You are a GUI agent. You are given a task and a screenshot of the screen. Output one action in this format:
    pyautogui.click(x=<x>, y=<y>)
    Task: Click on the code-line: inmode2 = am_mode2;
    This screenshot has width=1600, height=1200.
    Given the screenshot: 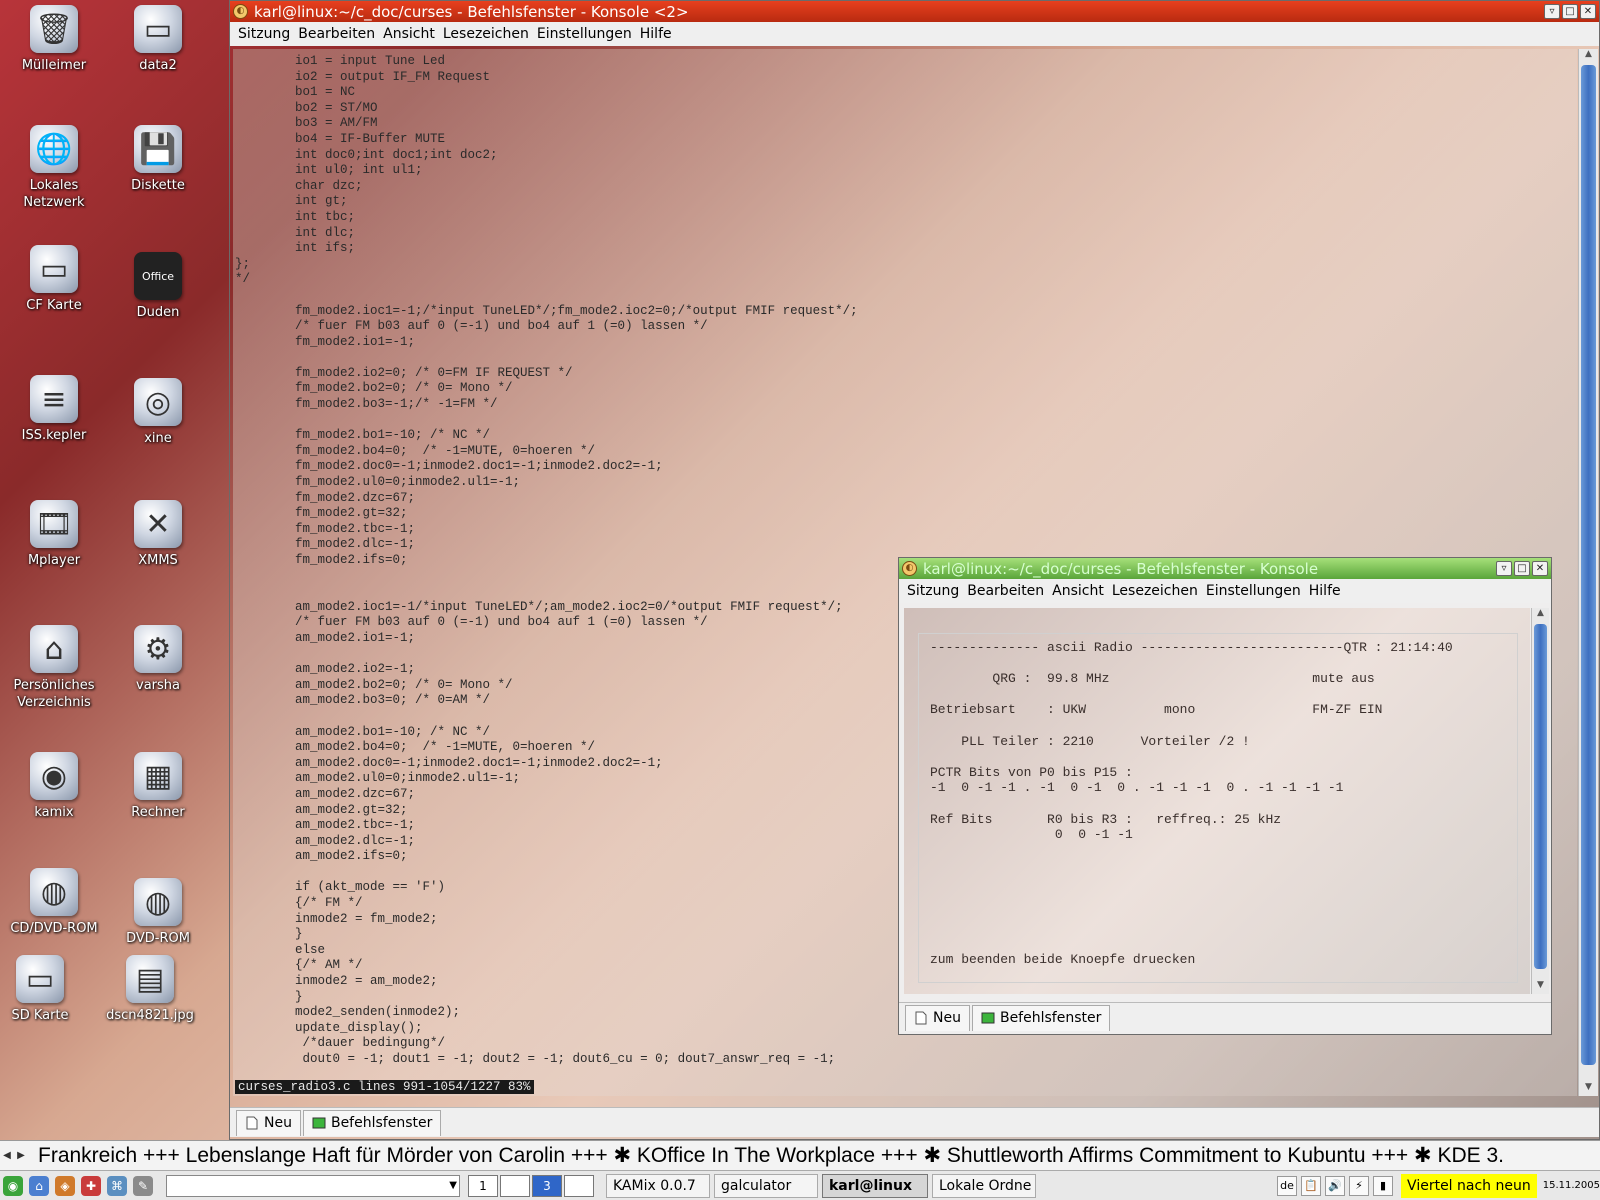 What is the action you would take?
    pyautogui.click(x=336, y=981)
    